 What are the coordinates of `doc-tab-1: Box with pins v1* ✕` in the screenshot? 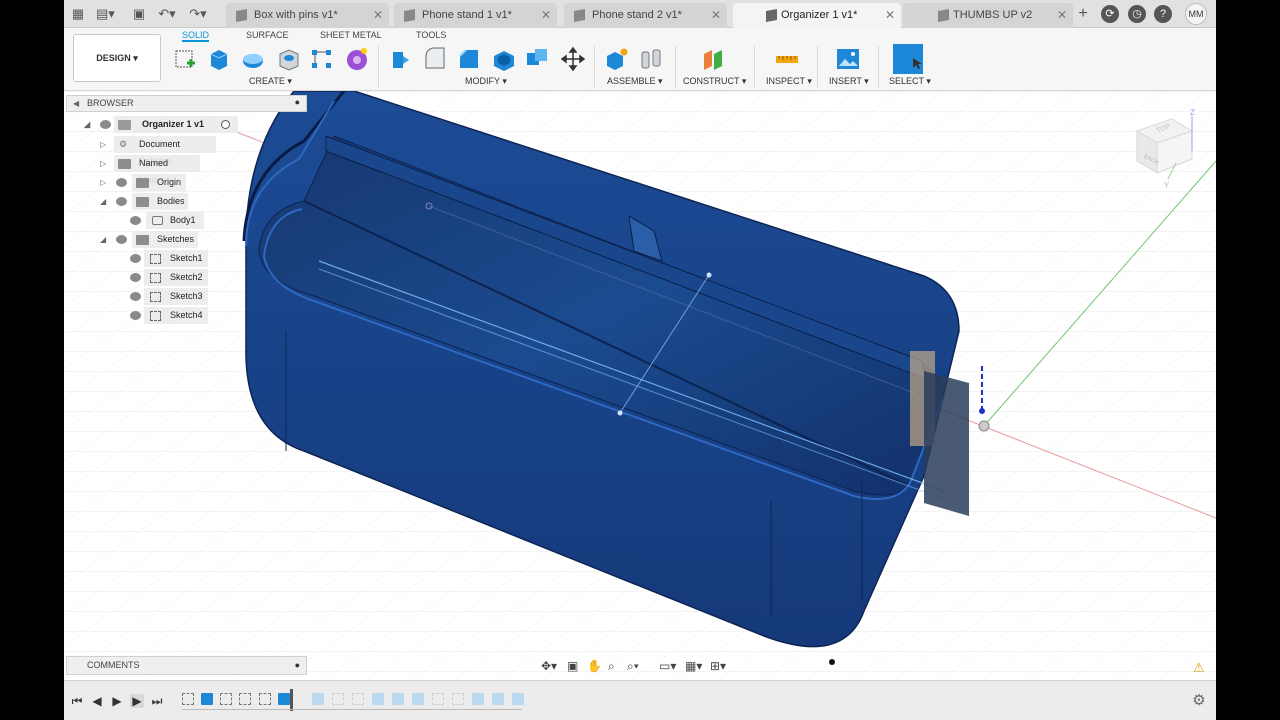 It's located at (307, 15).